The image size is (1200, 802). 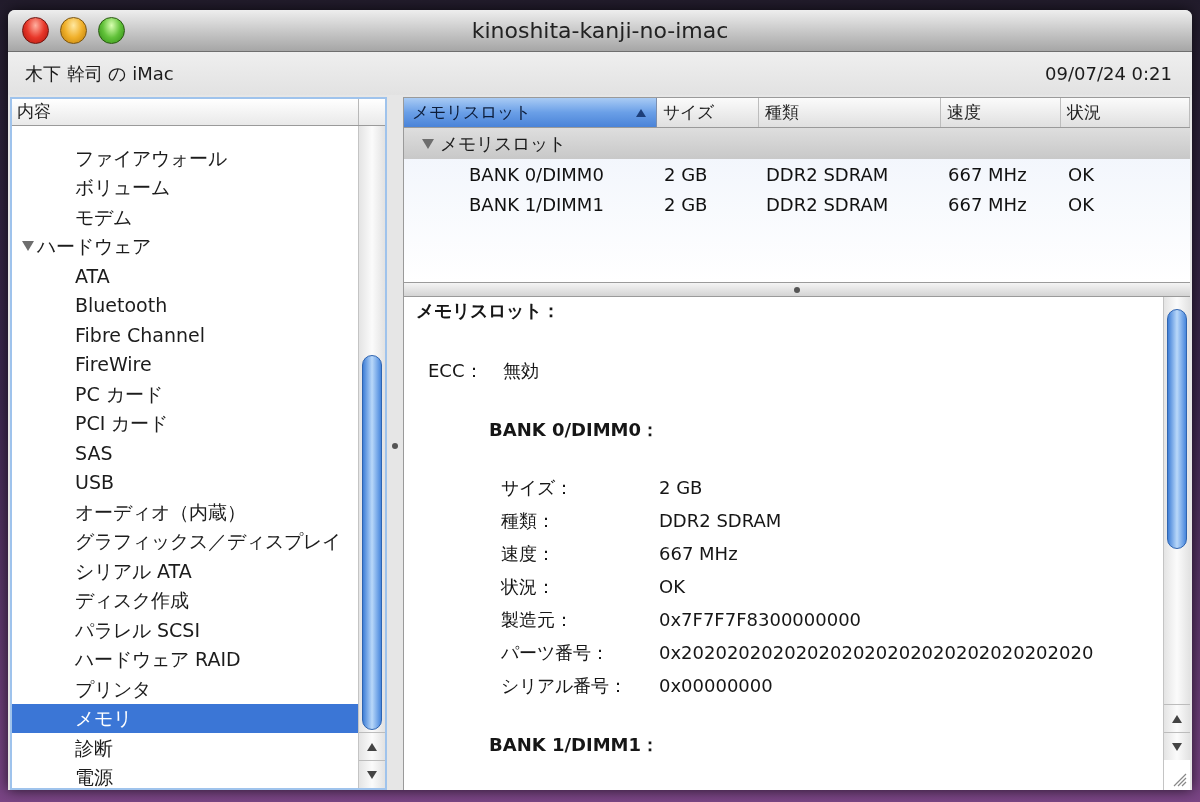 I want to click on sidebar-item: ATA, so click(x=92, y=276).